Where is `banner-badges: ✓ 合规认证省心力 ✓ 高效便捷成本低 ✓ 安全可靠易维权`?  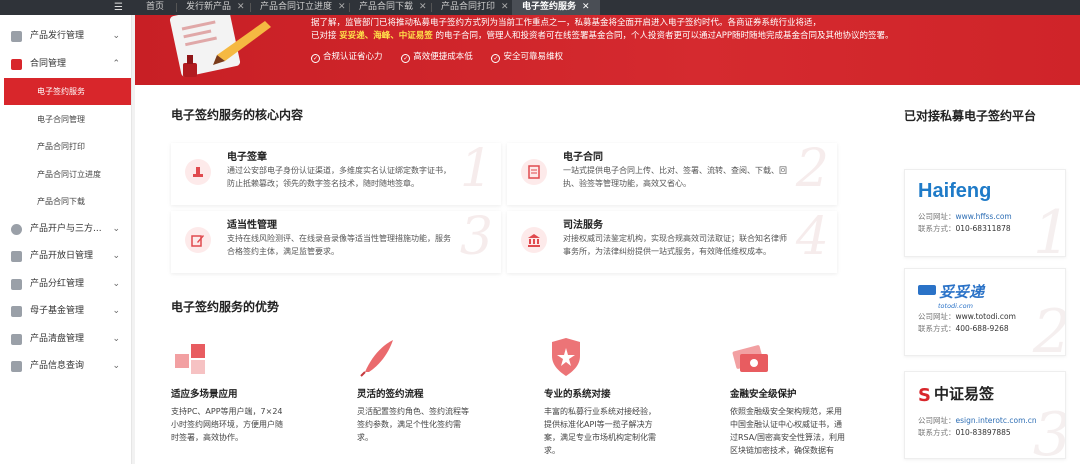 banner-badges: ✓ 合规认证省心力 ✓ 高效便捷成本低 ✓ 安全可靠易维权 is located at coordinates (445, 56).